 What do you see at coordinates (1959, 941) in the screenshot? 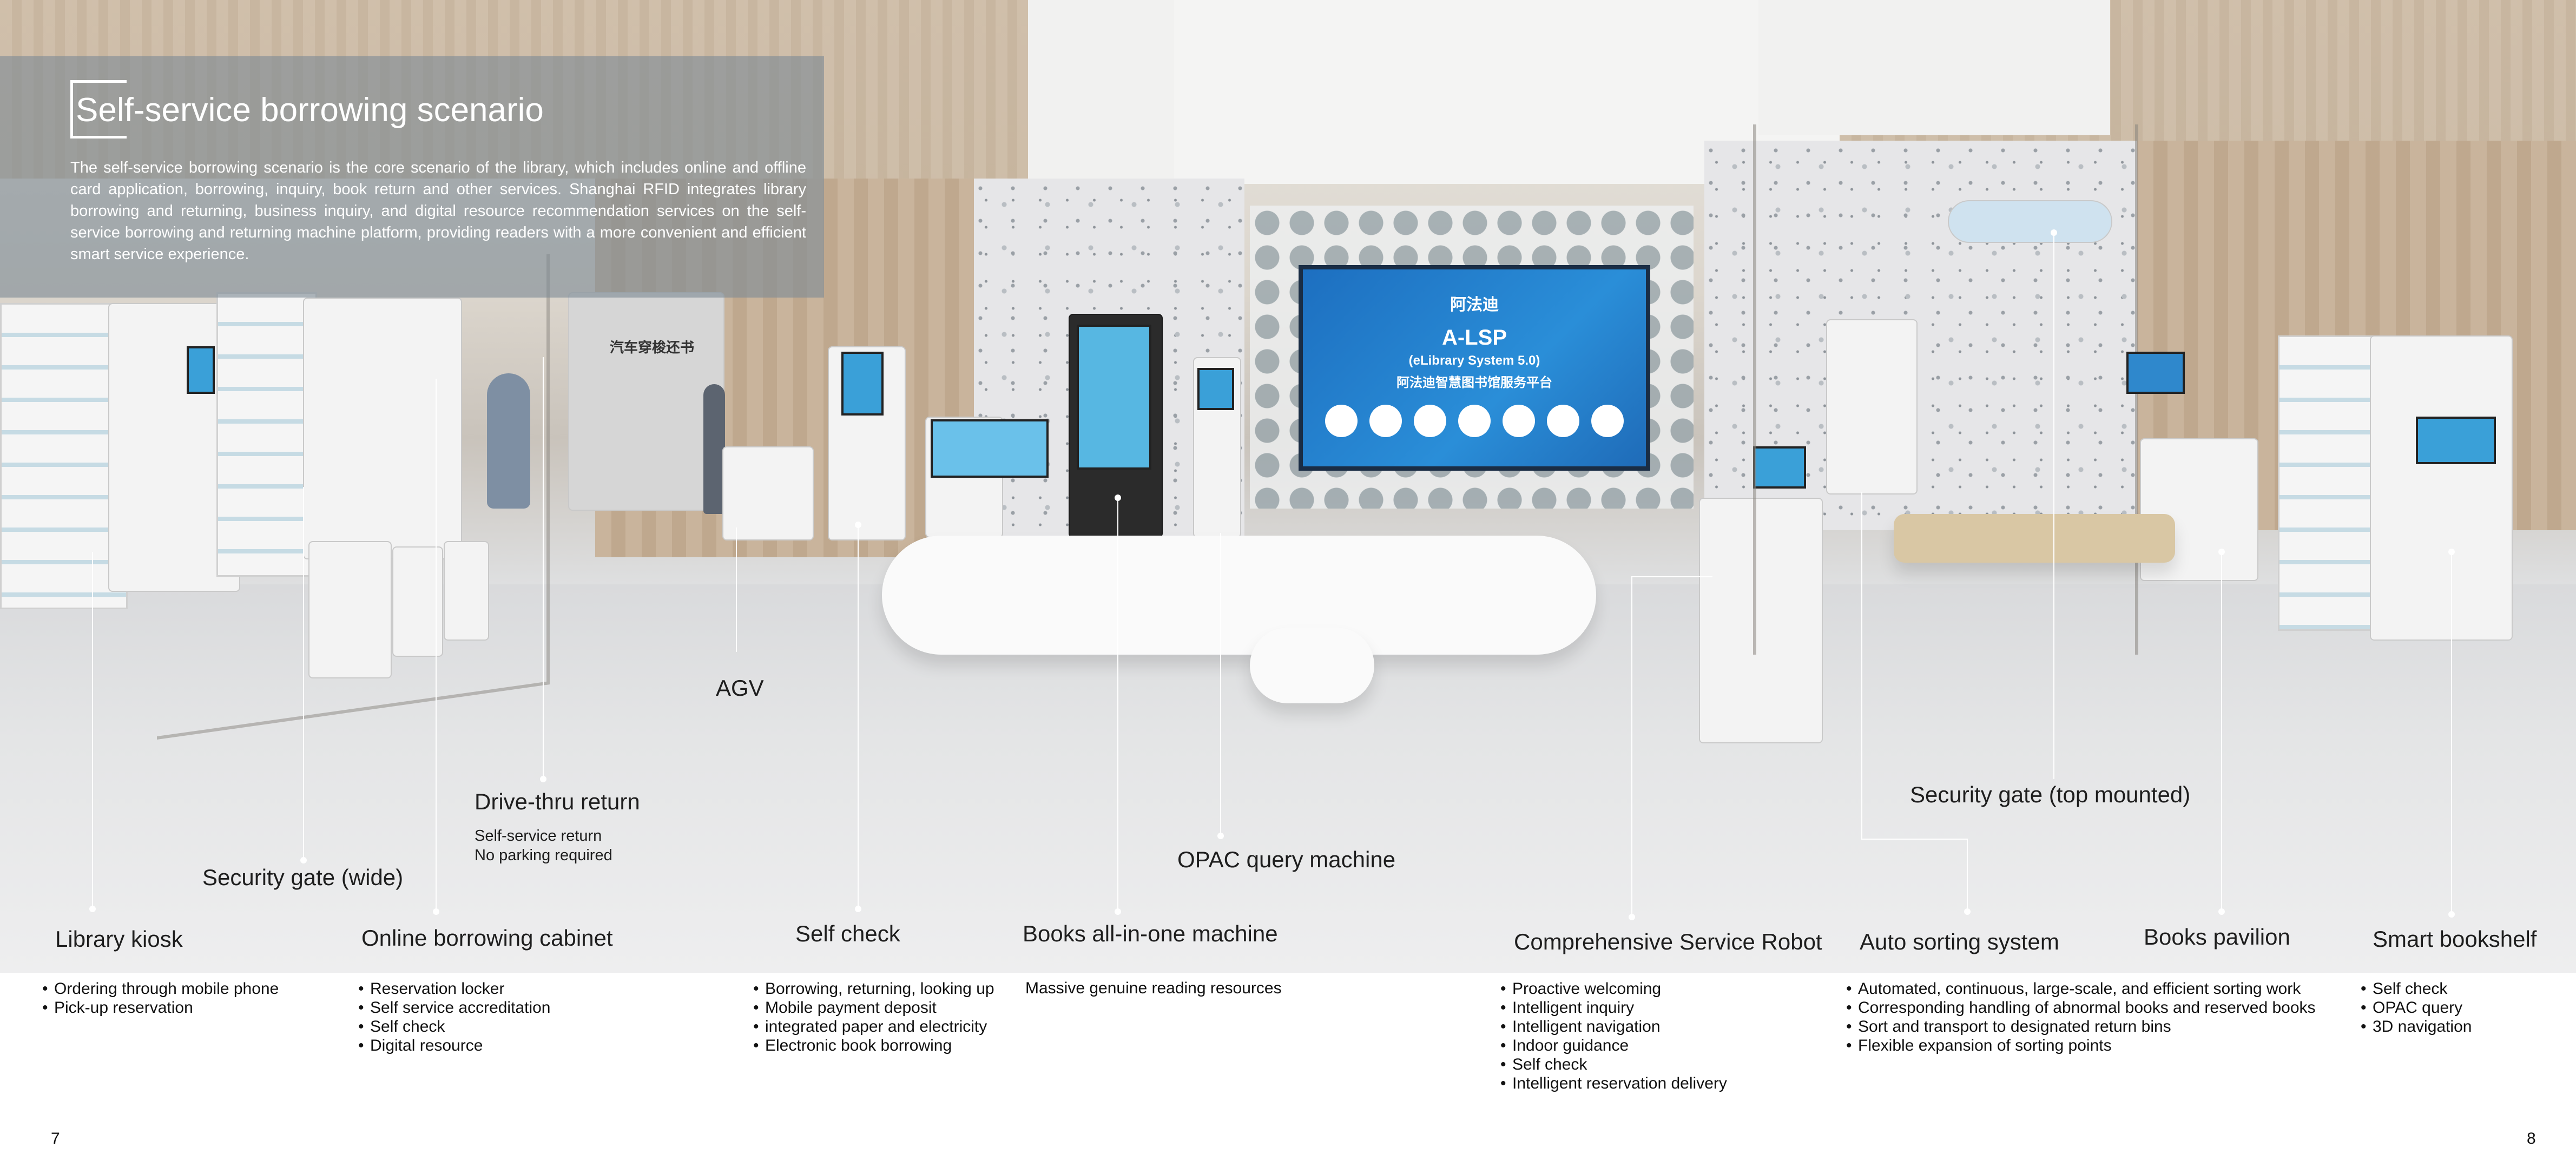
I see `label-auto-sorting-system: Auto sorting system` at bounding box center [1959, 941].